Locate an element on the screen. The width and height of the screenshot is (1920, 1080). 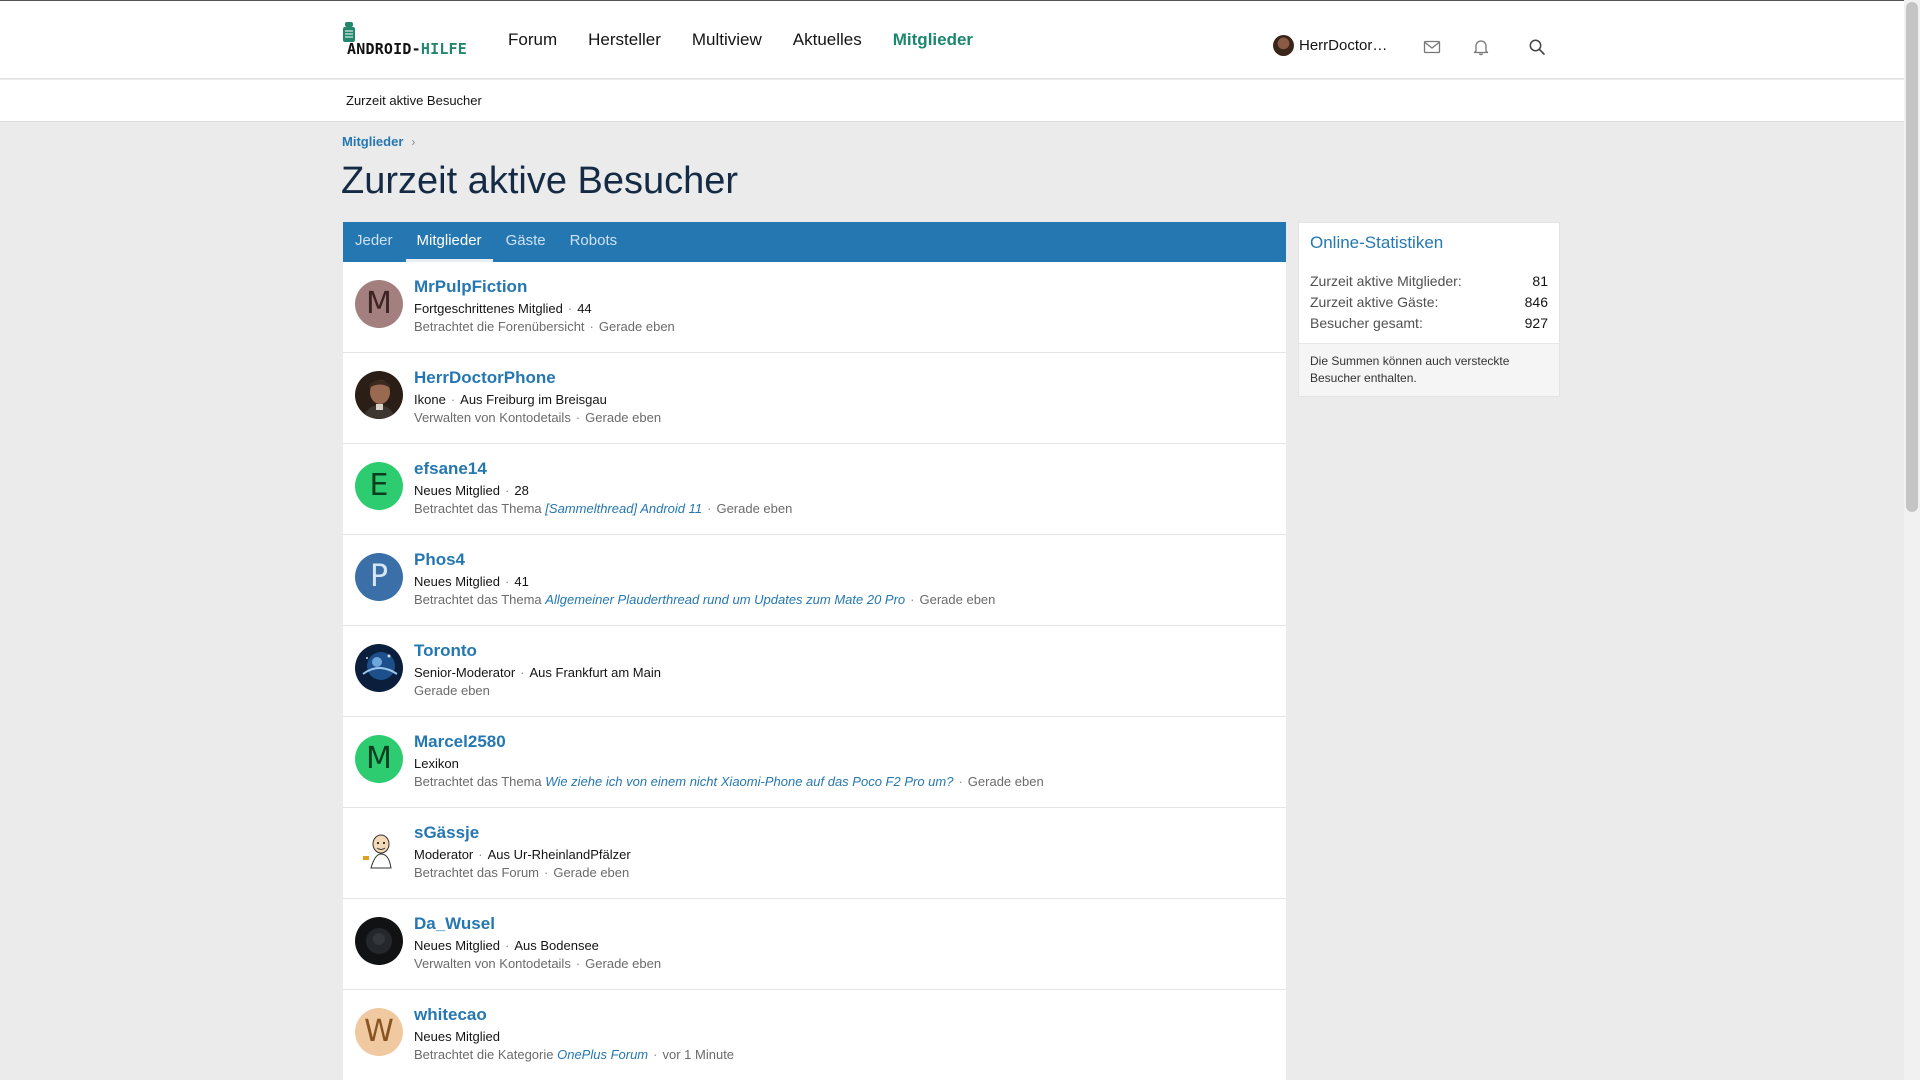
nav-item-multiview: Multiview is located at coordinates (727, 40).